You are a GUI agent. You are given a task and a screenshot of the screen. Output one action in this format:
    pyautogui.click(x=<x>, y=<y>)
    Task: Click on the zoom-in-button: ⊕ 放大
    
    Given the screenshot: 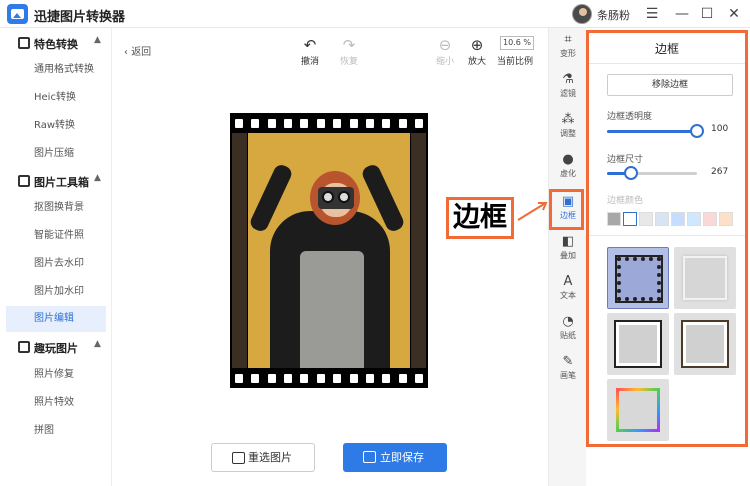 What is the action you would take?
    pyautogui.click(x=477, y=51)
    